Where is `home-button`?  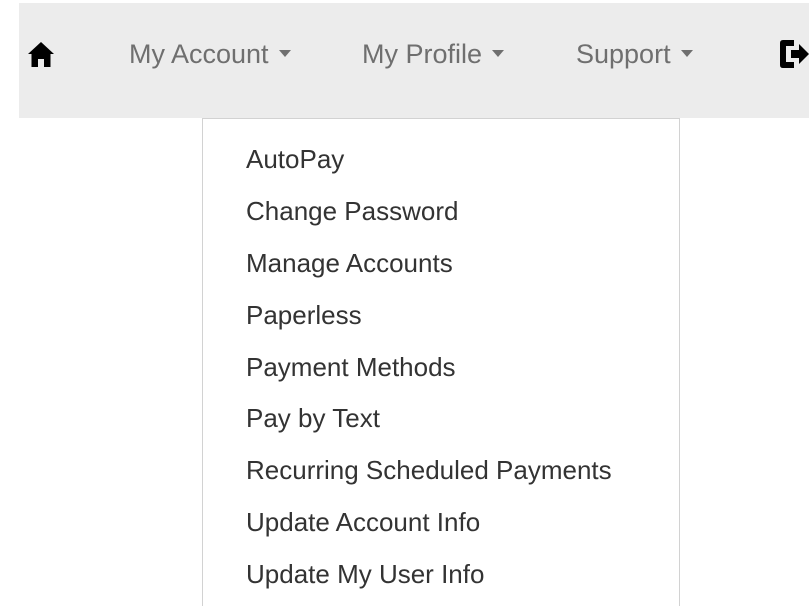 home-button is located at coordinates (41, 54).